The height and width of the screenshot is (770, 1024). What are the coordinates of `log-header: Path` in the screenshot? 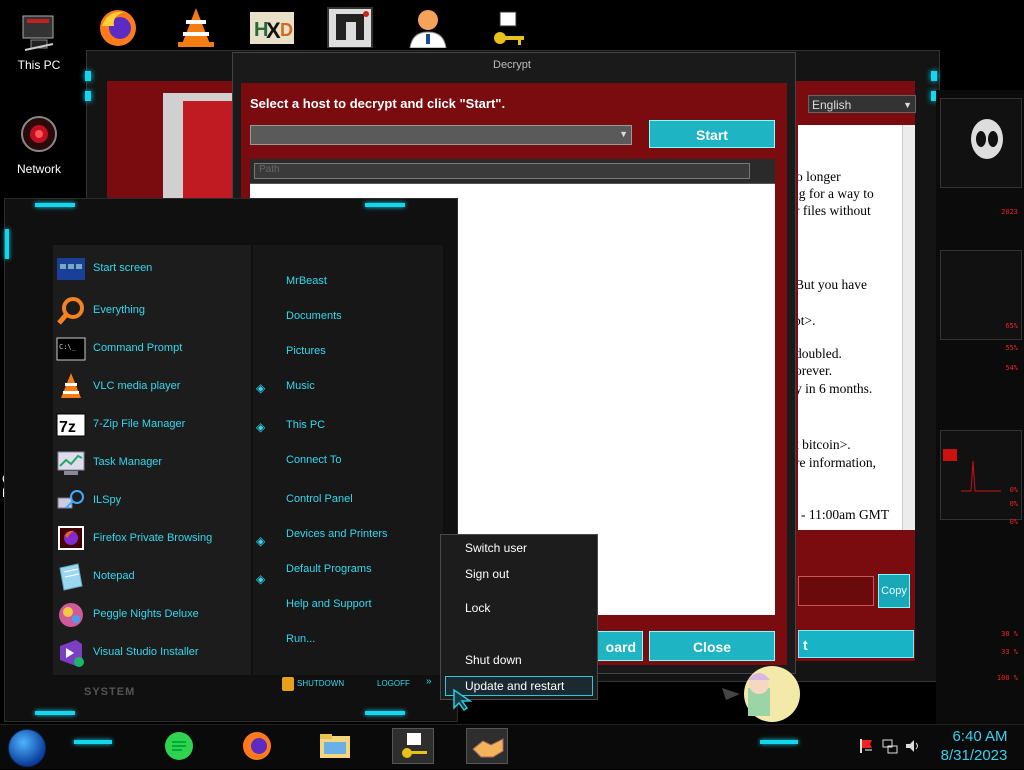 It's located at (512, 171).